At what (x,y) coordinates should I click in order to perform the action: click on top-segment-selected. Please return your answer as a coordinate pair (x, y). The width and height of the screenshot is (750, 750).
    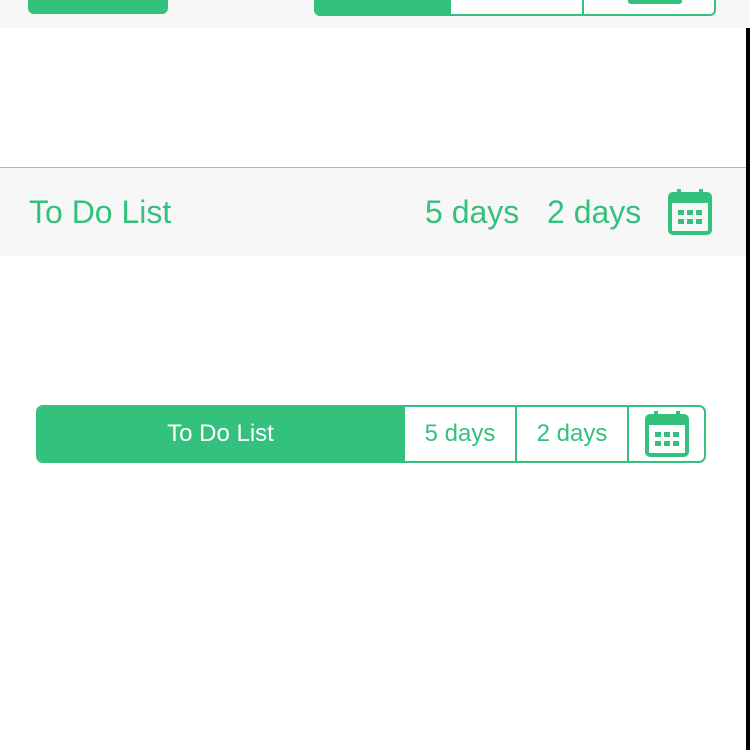
    Looking at the image, I should click on (382, 7).